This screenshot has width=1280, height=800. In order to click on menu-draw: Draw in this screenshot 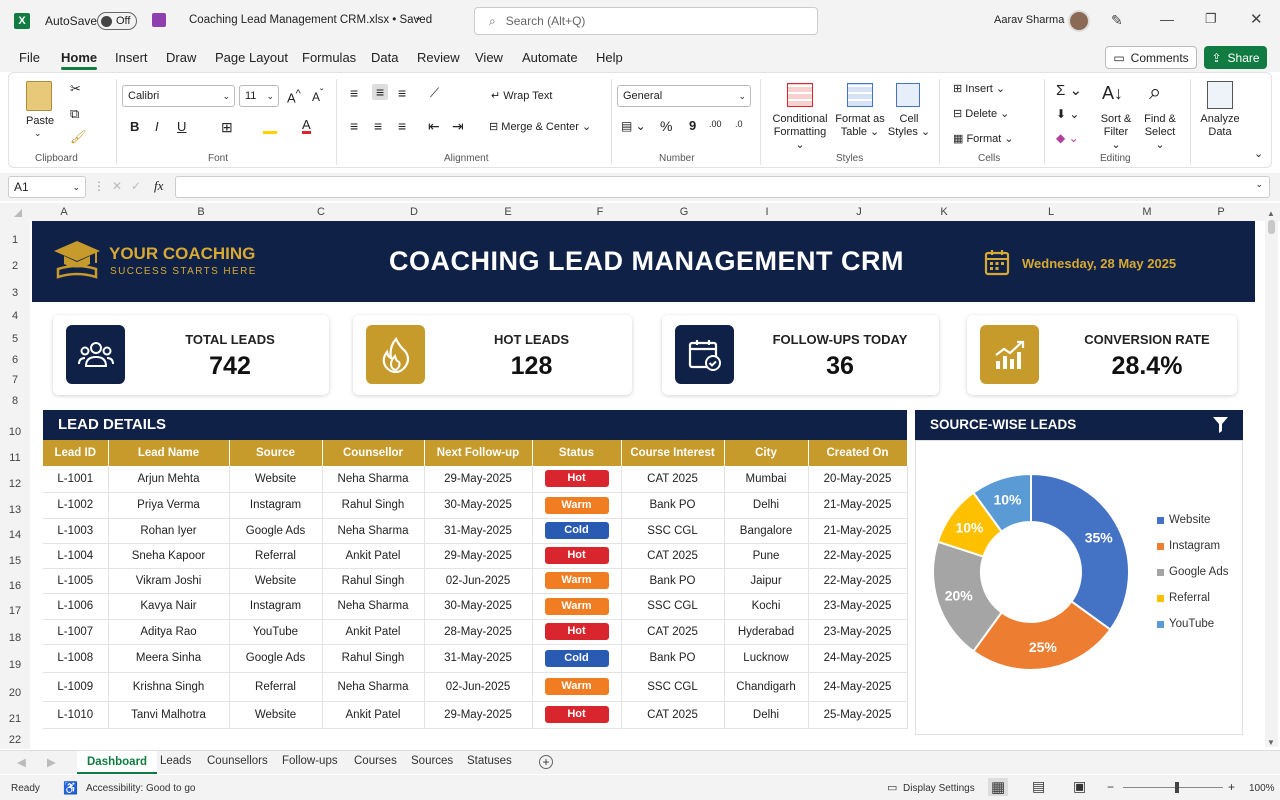, I will do `click(181, 57)`.